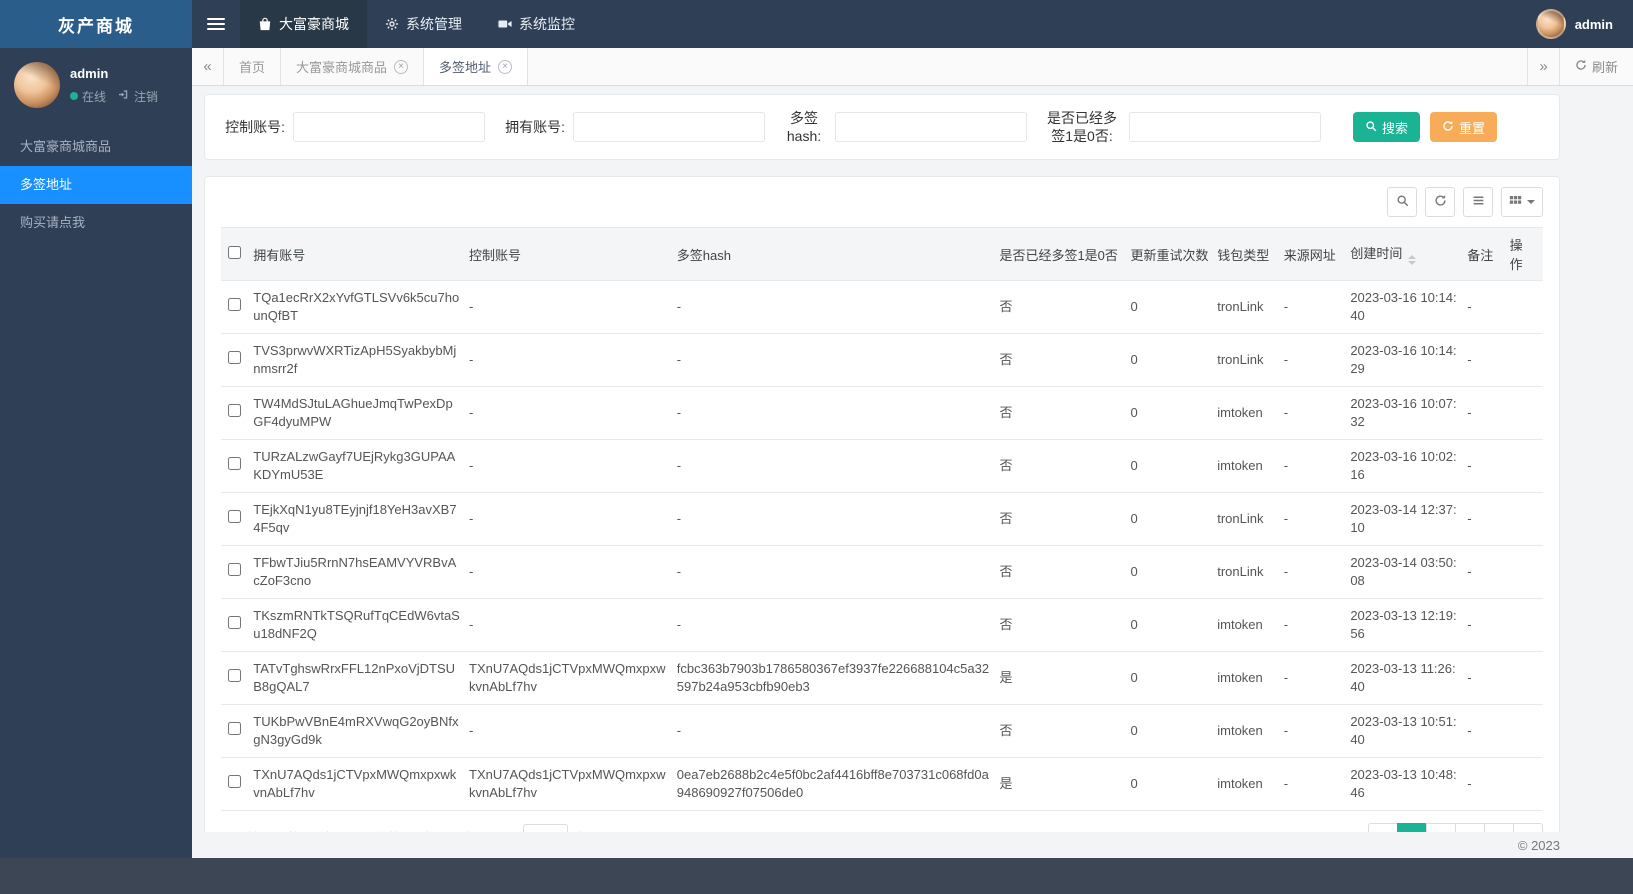 The width and height of the screenshot is (1633, 894). Describe the element at coordinates (573, 784) in the screenshot. I see `cell-control-account: TXnU7AQds1jCTVpxMWQmxpxwkvnAbLf7hv` at that location.